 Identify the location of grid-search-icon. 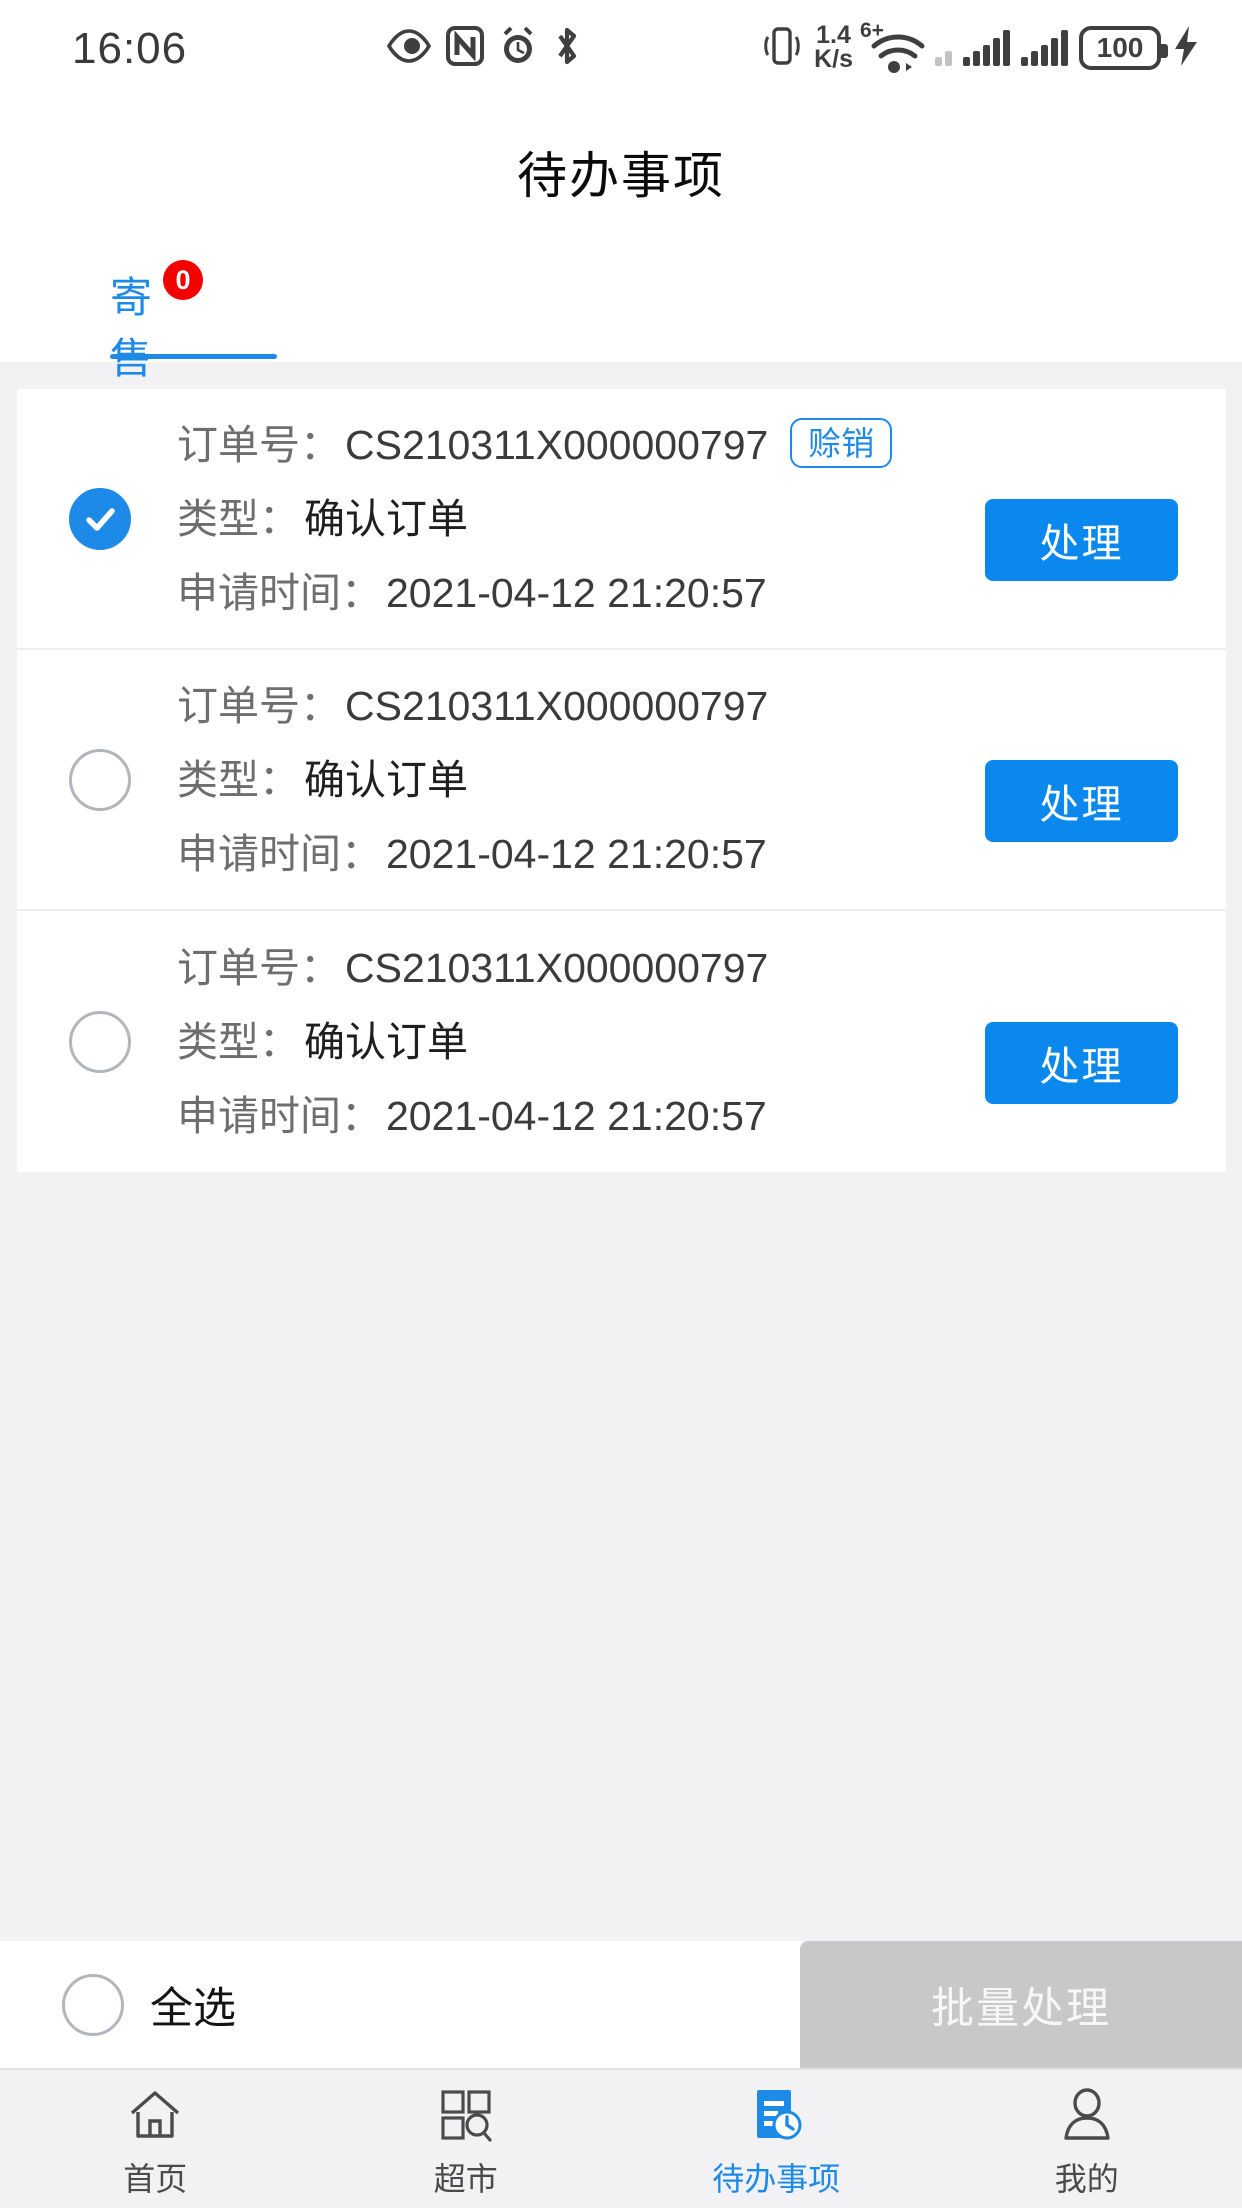
(466, 2115).